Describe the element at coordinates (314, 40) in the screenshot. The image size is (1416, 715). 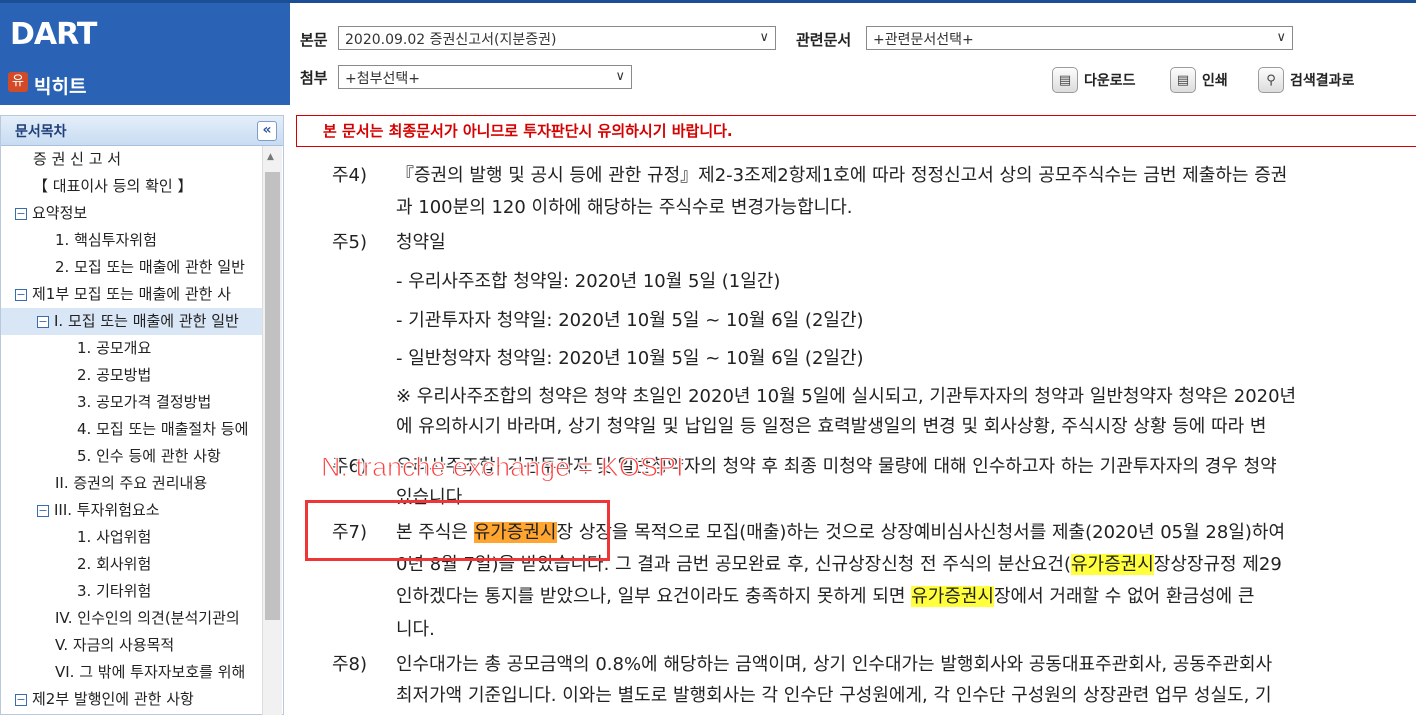
I see `main-doc-label: 본문` at that location.